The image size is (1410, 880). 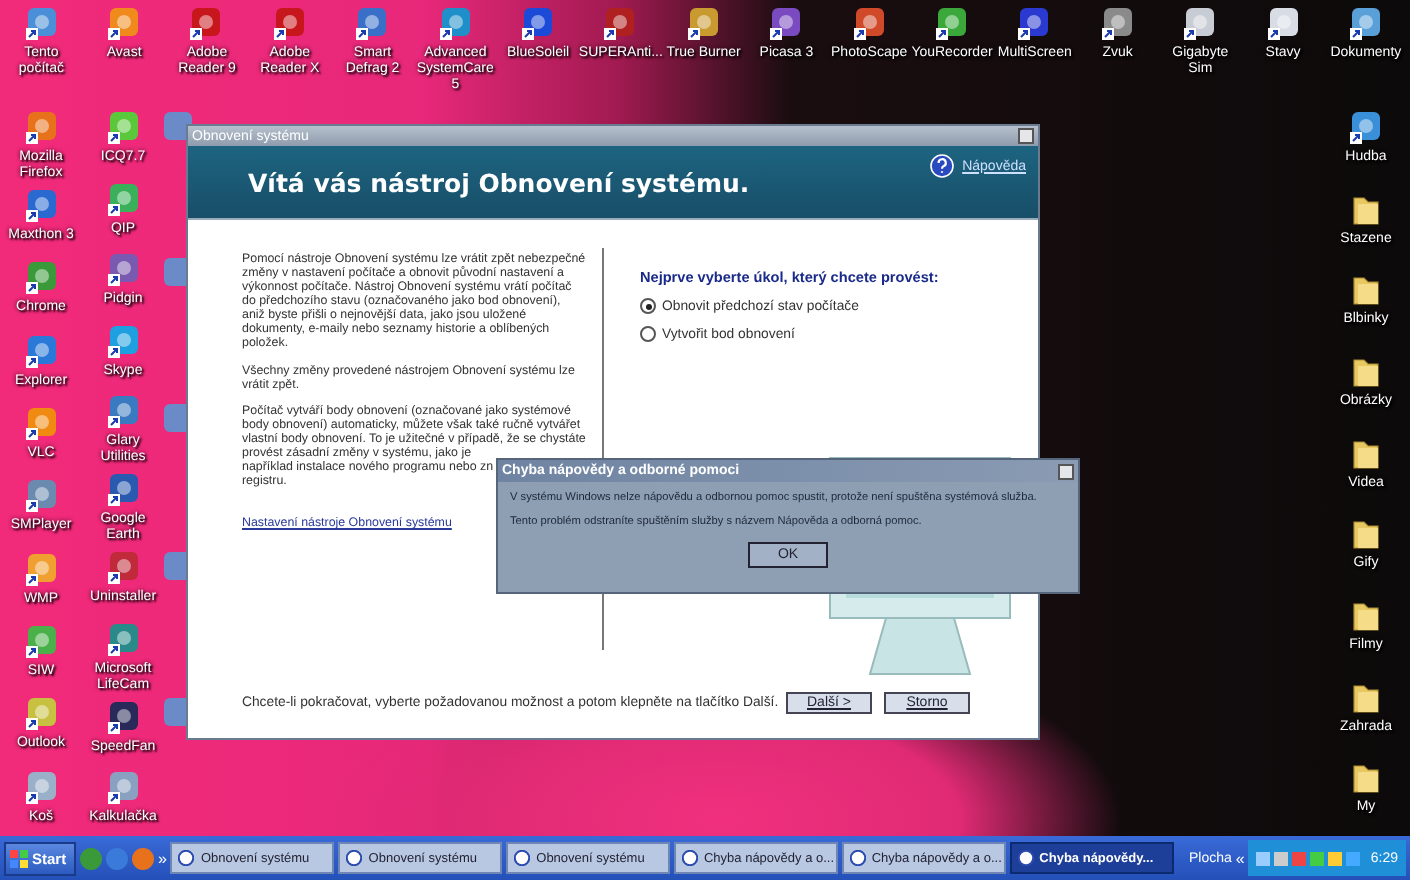 What do you see at coordinates (499, 182) in the screenshot?
I see `window-heading: Vítá vás nástroj Obnovení systému.` at bounding box center [499, 182].